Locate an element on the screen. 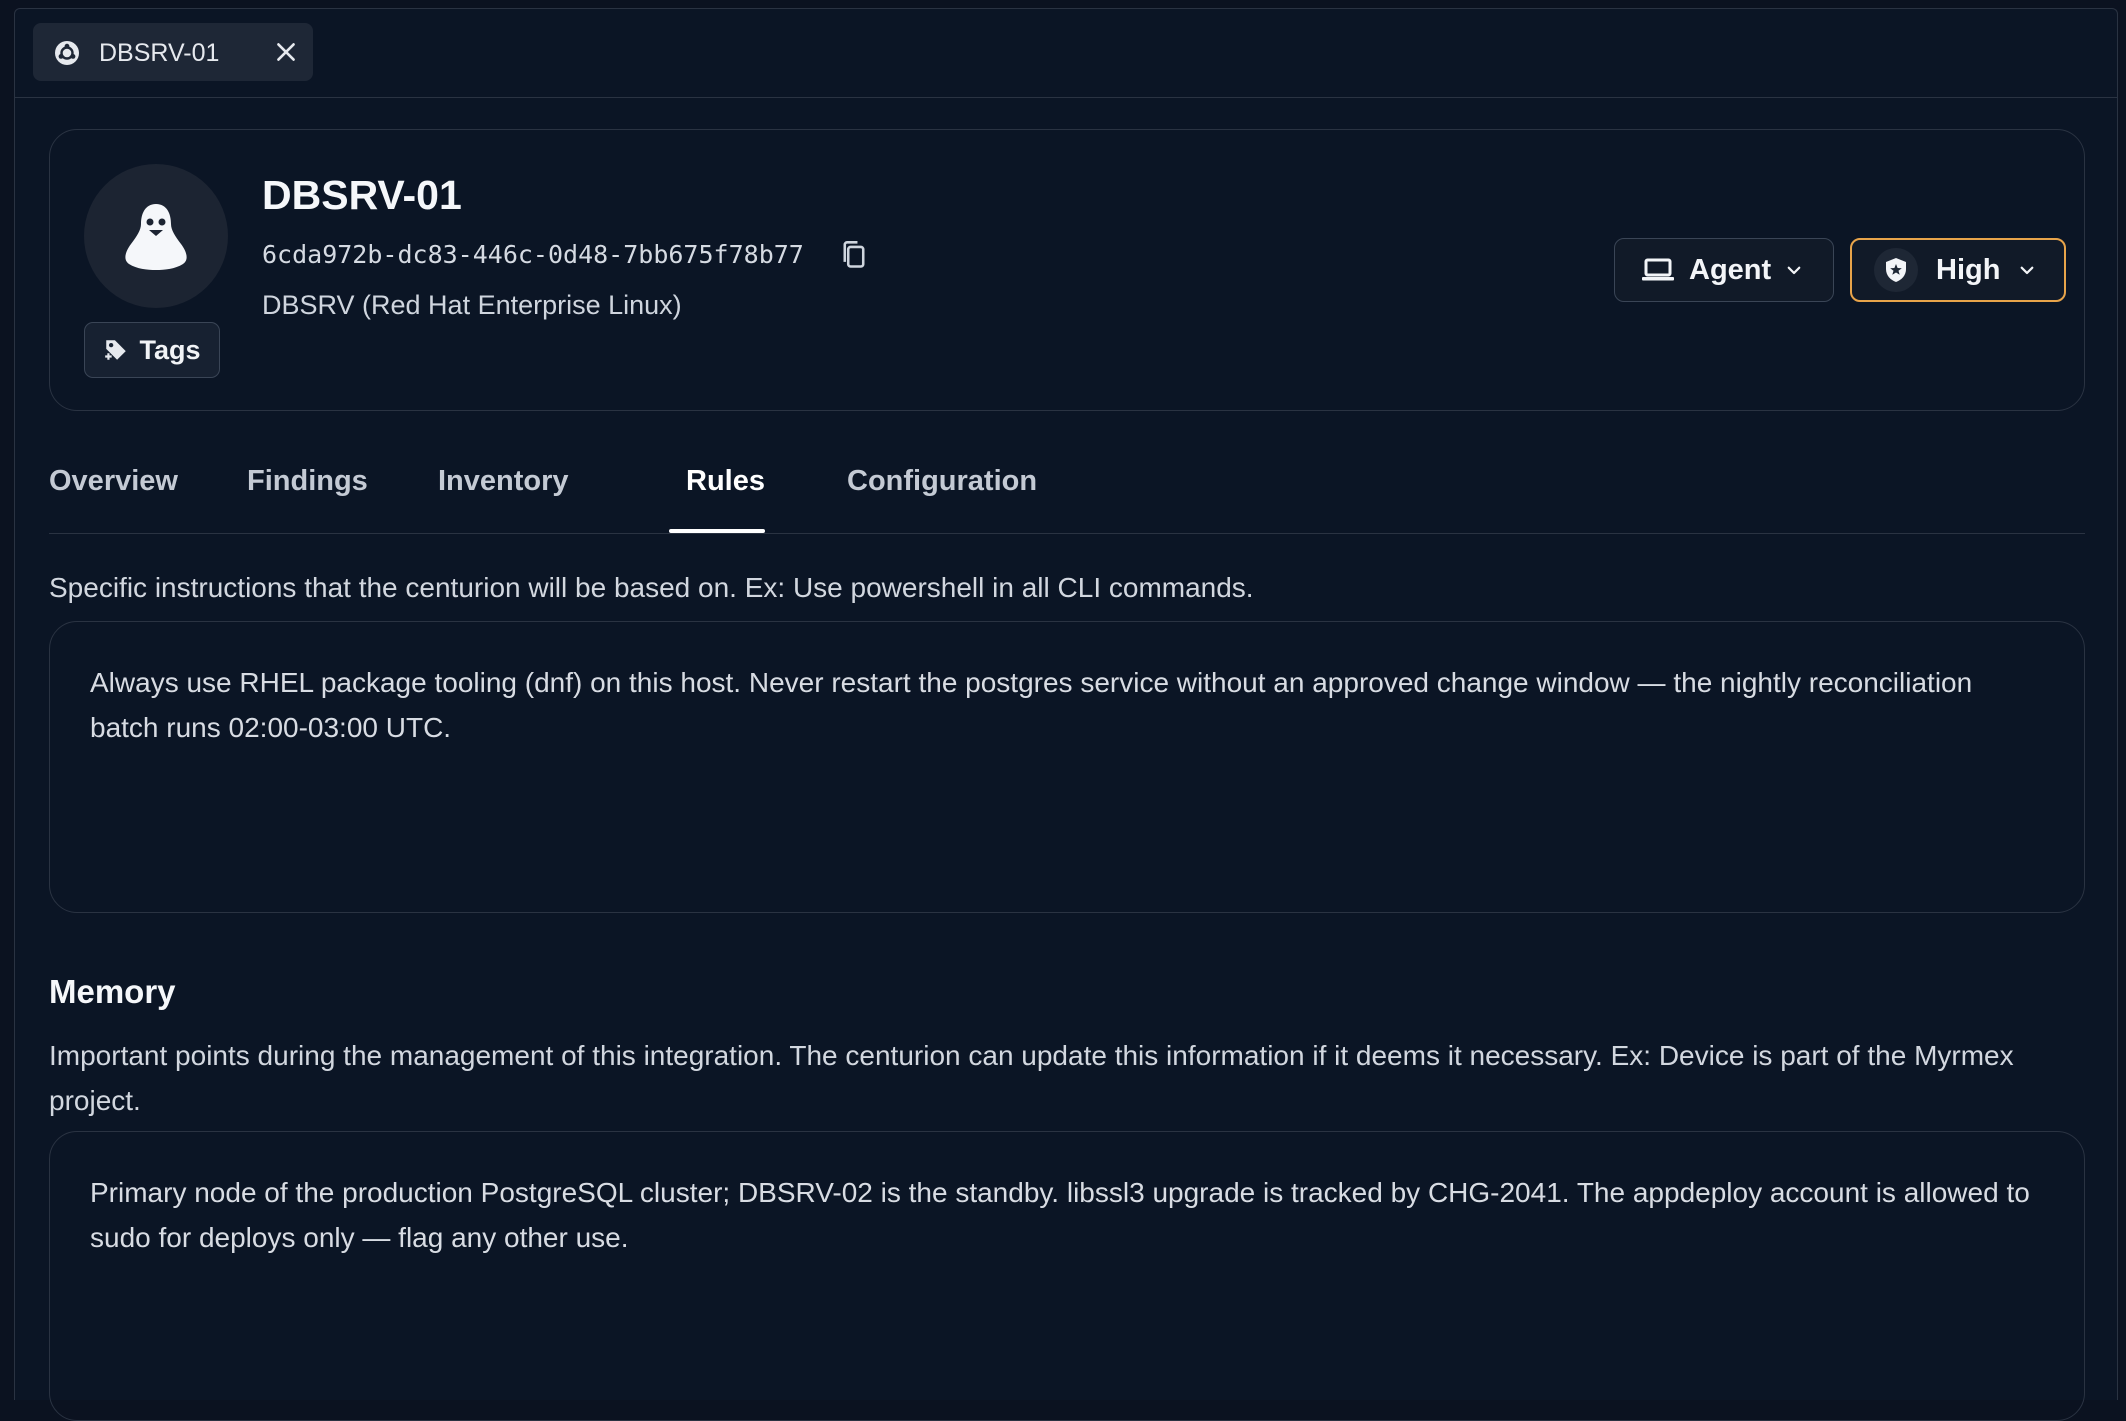 The width and height of the screenshot is (2126, 1421). tags-button-label: Tags is located at coordinates (170, 349).